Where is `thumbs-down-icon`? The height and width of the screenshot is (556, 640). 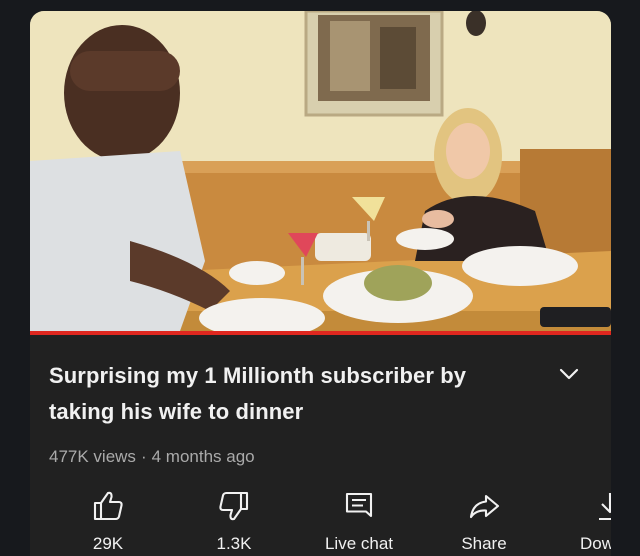 thumbs-down-icon is located at coordinates (234, 506).